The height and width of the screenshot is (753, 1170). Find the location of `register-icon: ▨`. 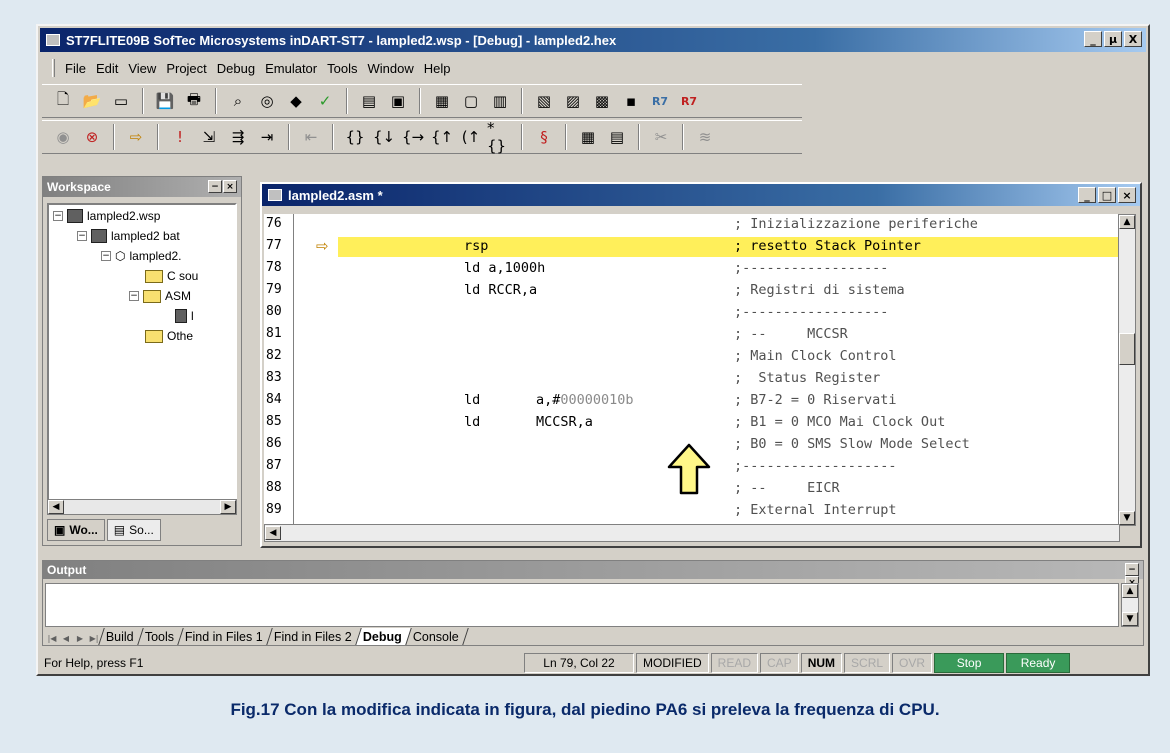

register-icon: ▨ is located at coordinates (573, 101).